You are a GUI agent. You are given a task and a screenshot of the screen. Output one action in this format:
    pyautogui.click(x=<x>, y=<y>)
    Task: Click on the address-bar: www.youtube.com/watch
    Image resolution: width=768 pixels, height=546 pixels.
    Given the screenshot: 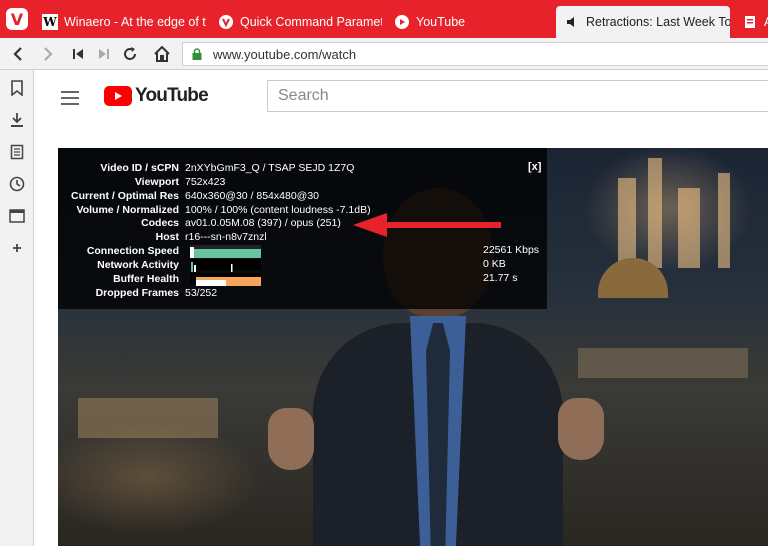 What is the action you would take?
    pyautogui.click(x=384, y=54)
    